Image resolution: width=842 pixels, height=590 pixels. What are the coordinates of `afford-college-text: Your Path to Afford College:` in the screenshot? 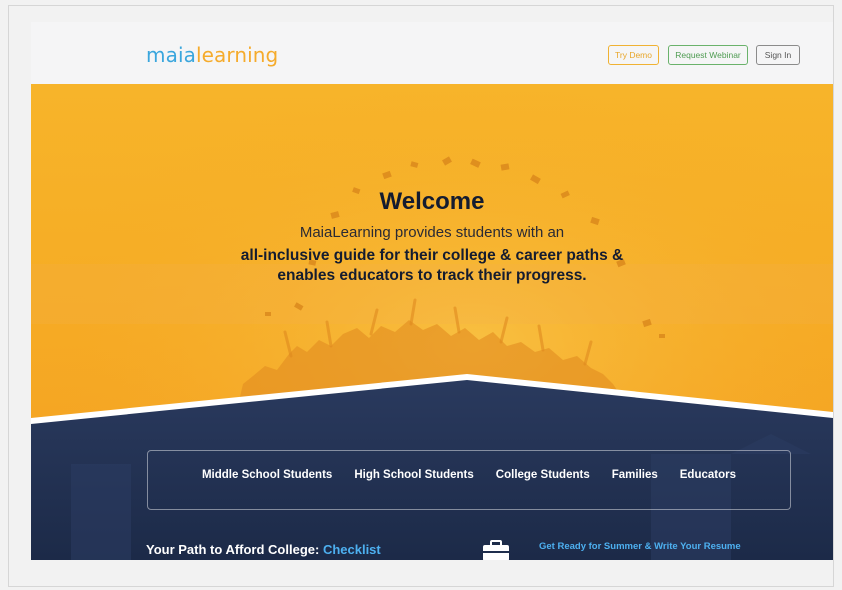 It's located at (234, 549).